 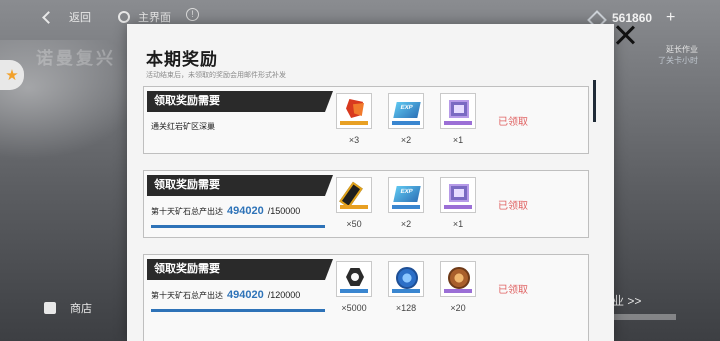 What do you see at coordinates (48, 17) in the screenshot?
I see `chevron-left-icon` at bounding box center [48, 17].